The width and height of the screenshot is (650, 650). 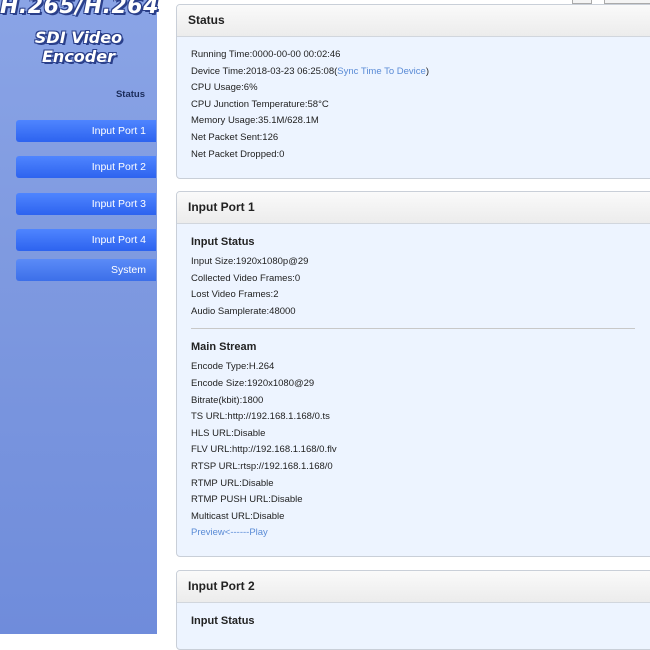 I want to click on sidebar-item-input-port-2: Input Port 2, so click(x=86, y=167).